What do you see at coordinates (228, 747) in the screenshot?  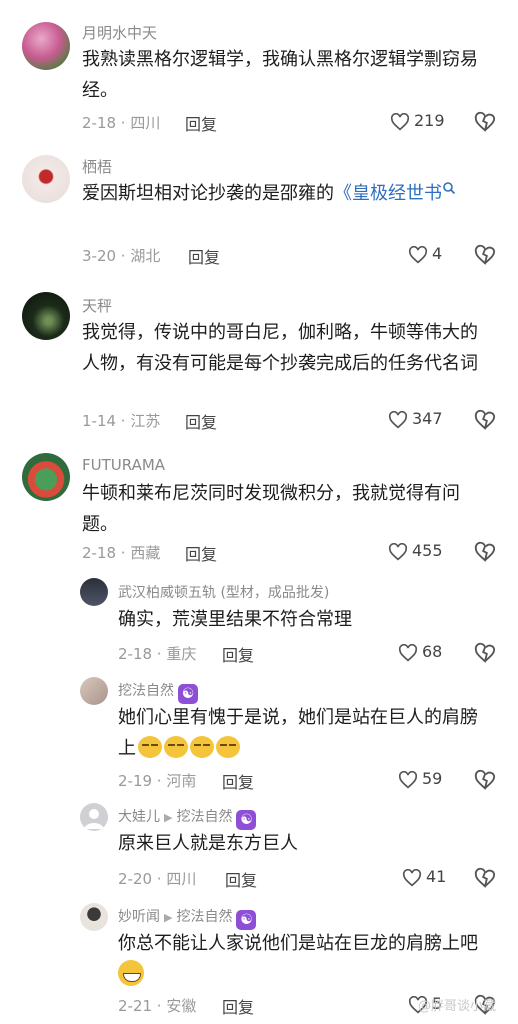 I see `thinking-emoji-icon` at bounding box center [228, 747].